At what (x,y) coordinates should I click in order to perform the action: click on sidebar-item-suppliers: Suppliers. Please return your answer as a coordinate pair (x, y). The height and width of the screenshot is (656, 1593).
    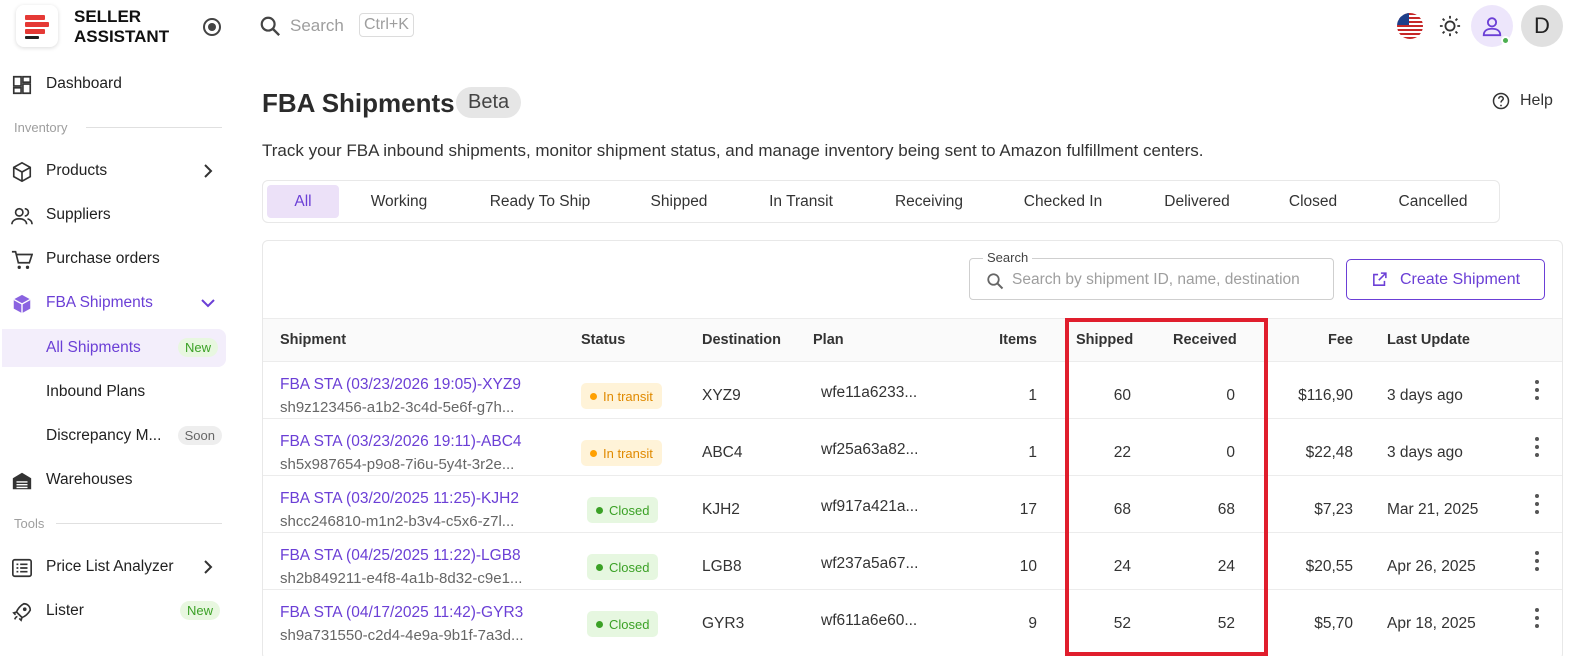
    Looking at the image, I should click on (114, 215).